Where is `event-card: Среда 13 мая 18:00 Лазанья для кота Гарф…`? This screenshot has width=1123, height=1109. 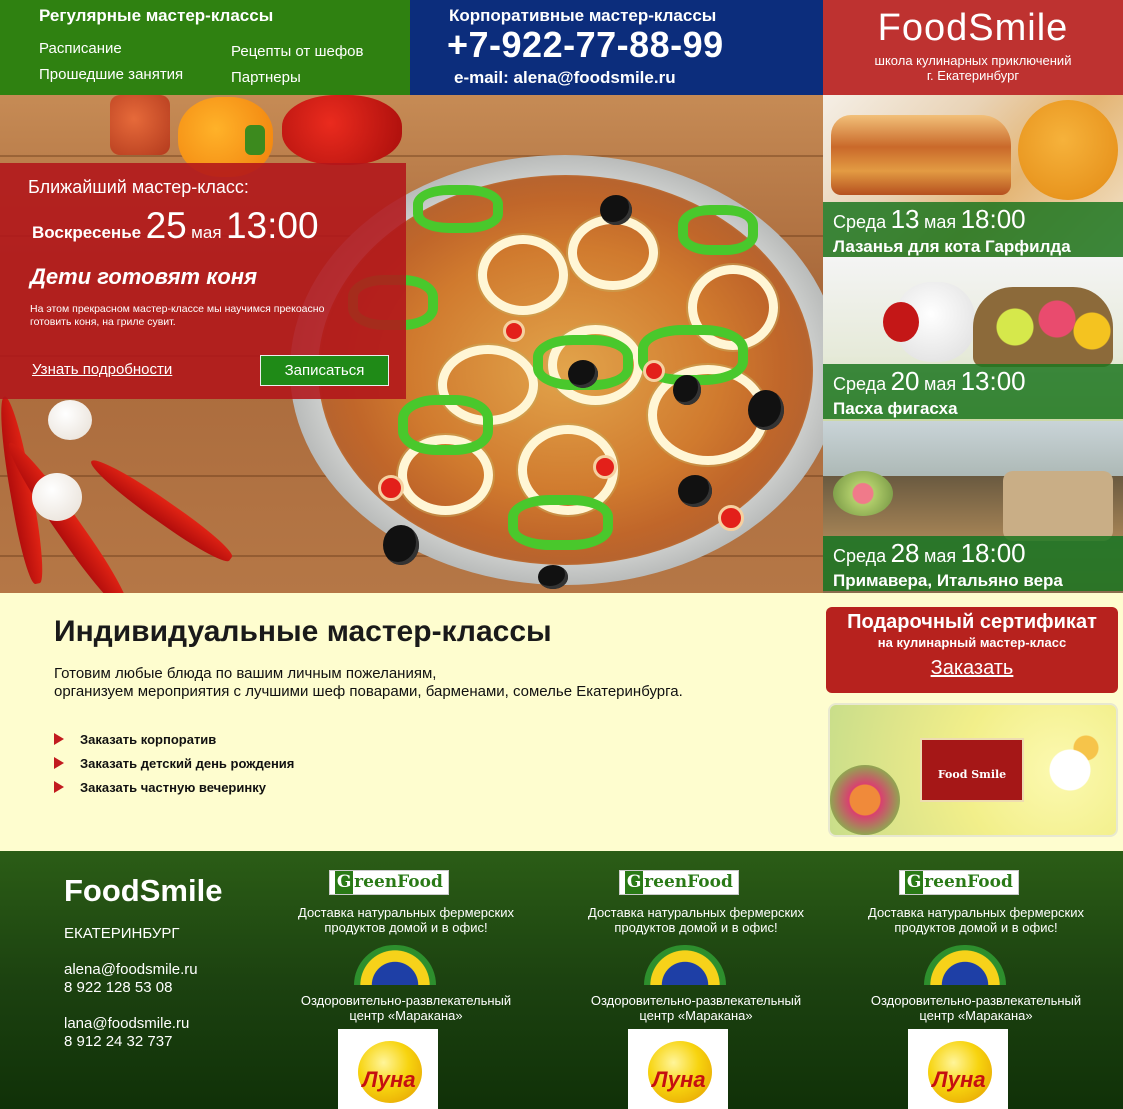
event-card: Среда 13 мая 18:00 Лазанья для кота Гарф… is located at coordinates (973, 176).